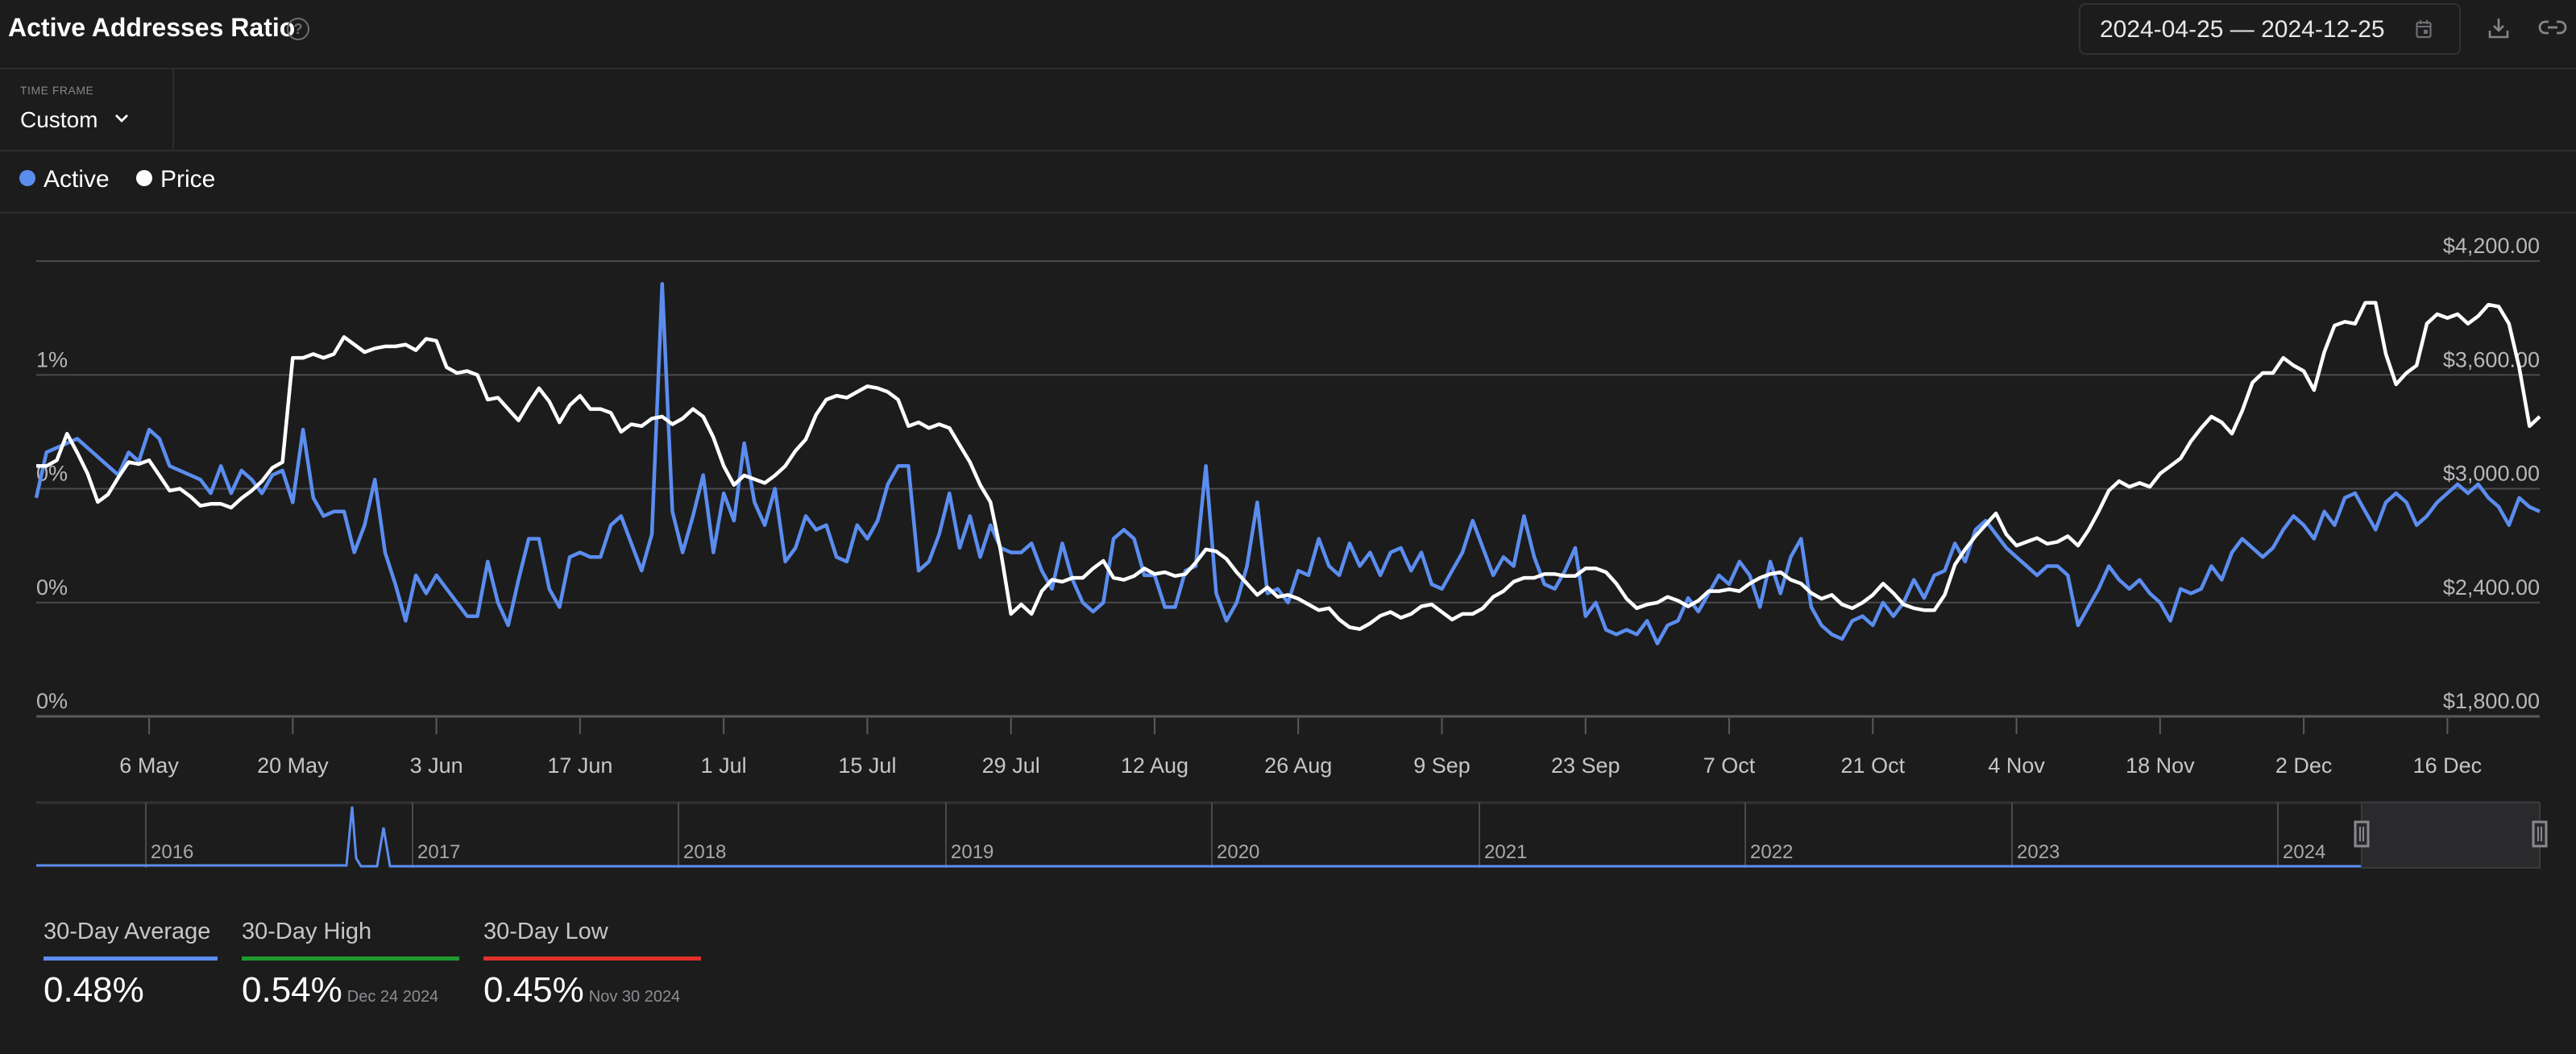  Describe the element at coordinates (545, 931) in the screenshot. I see `stat-label: 30-Day Low` at that location.